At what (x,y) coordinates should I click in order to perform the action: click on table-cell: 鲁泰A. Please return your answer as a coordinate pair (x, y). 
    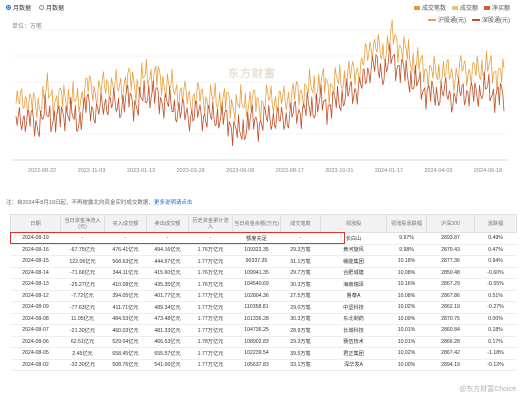
    Looking at the image, I should click on (353, 296).